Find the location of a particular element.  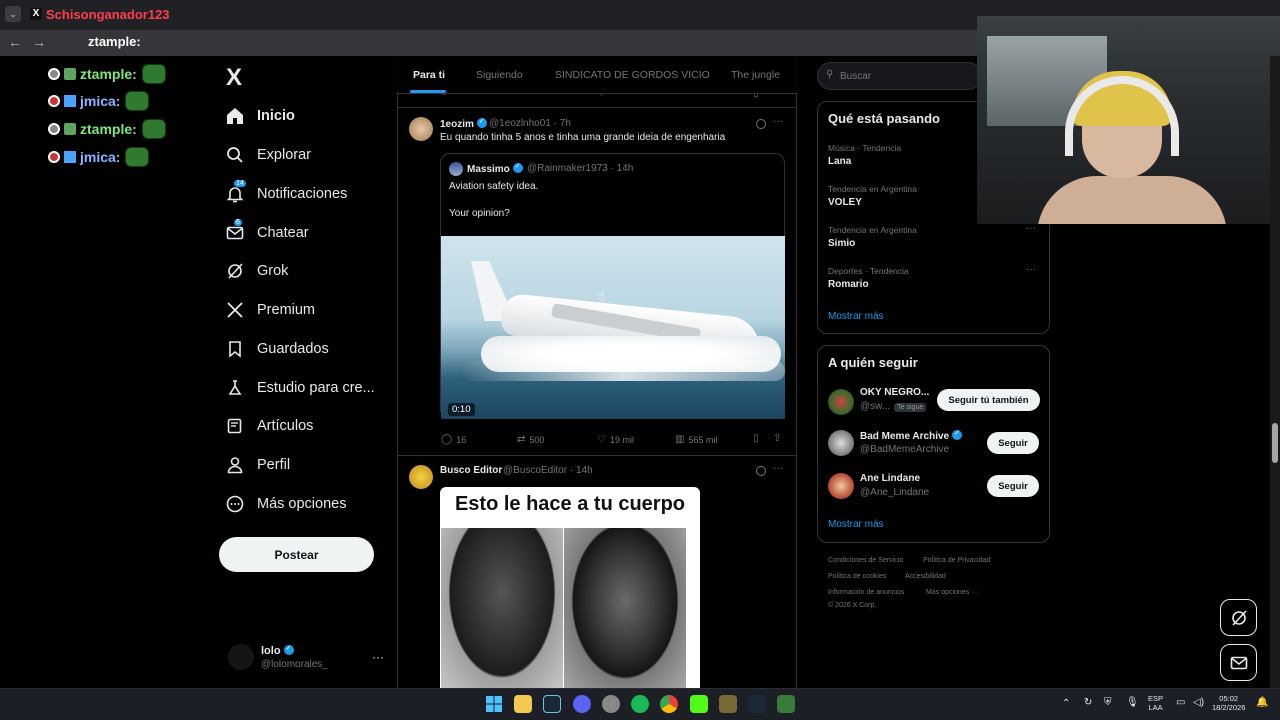

views-button: ▥ 565 mil is located at coordinates (696, 439).